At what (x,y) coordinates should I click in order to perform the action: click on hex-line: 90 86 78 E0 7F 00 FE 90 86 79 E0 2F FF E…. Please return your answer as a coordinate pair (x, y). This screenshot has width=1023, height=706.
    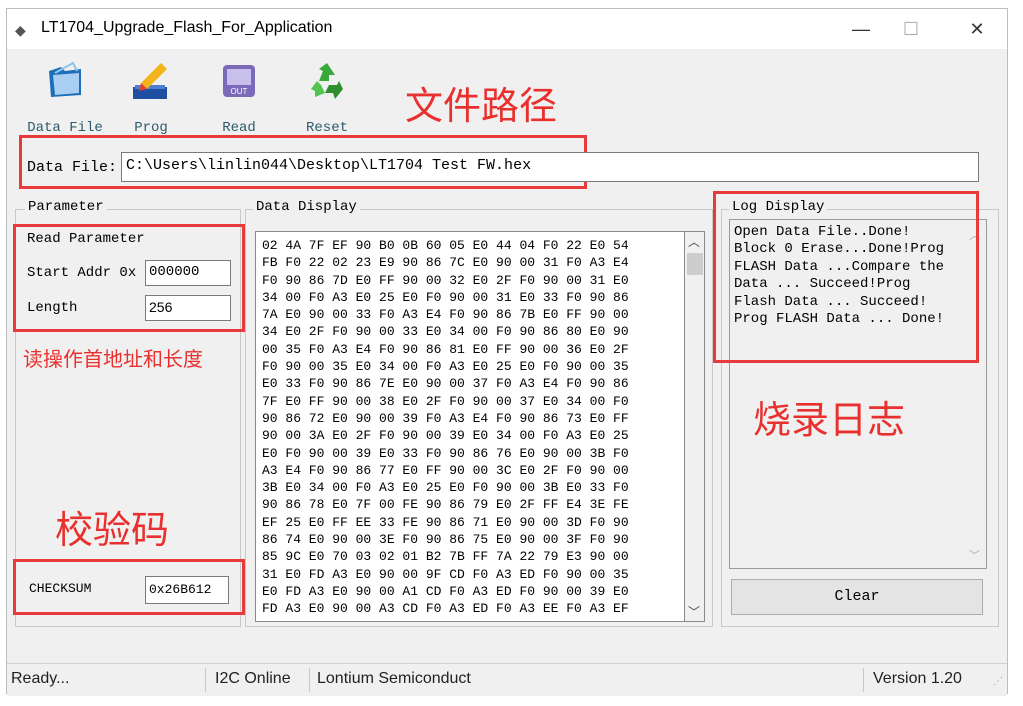
    Looking at the image, I should click on (445, 505).